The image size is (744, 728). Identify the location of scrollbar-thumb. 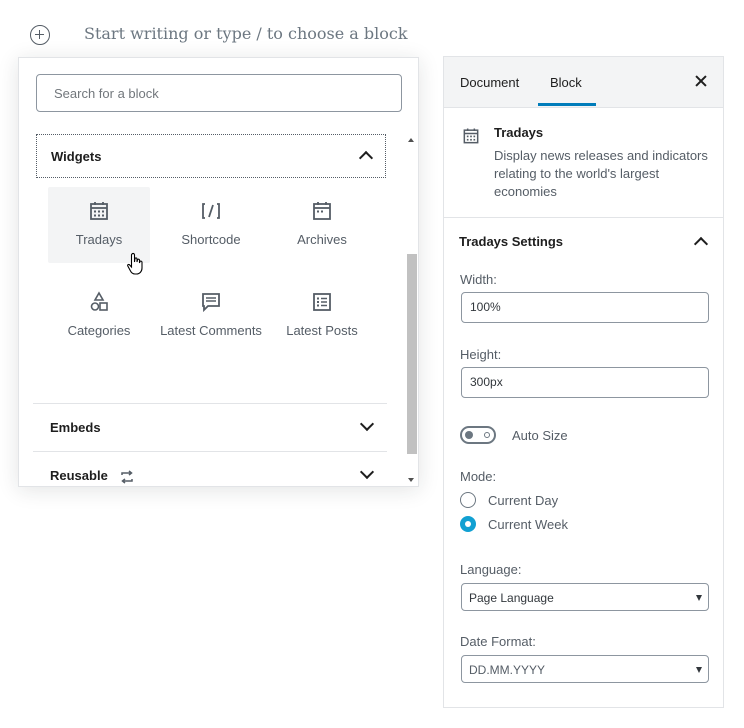
(412, 354).